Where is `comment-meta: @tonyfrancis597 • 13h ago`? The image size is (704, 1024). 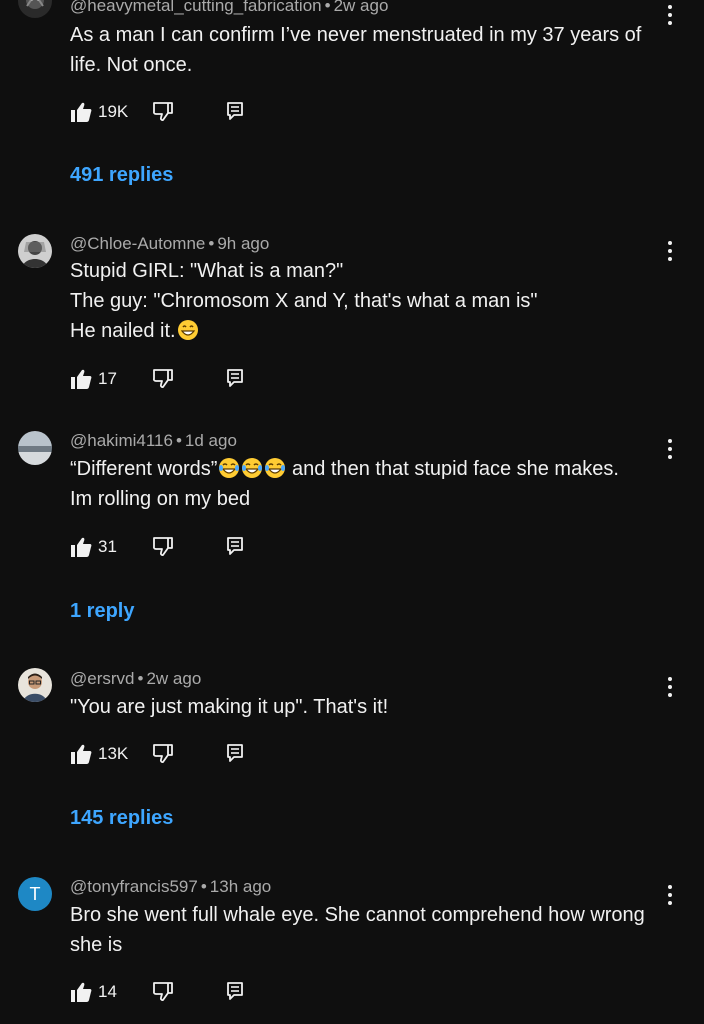
comment-meta: @tonyfrancis597 • 13h ago is located at coordinates (170, 887).